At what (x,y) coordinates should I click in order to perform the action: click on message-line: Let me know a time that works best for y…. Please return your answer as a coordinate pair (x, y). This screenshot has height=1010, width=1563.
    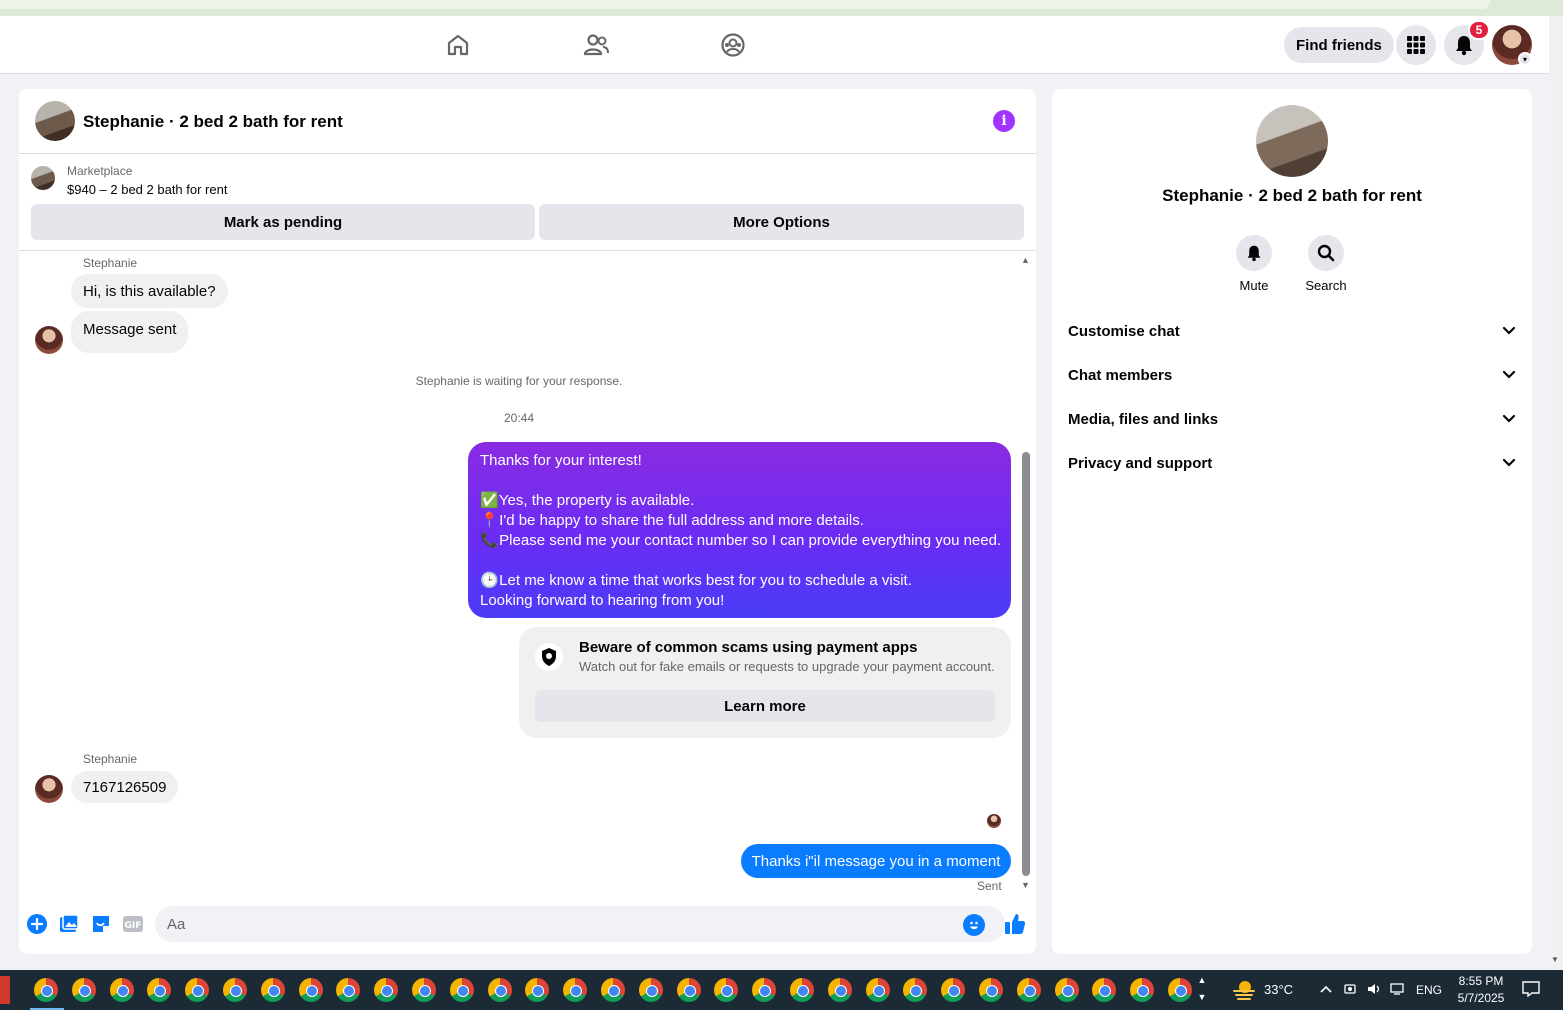
    Looking at the image, I should click on (705, 580).